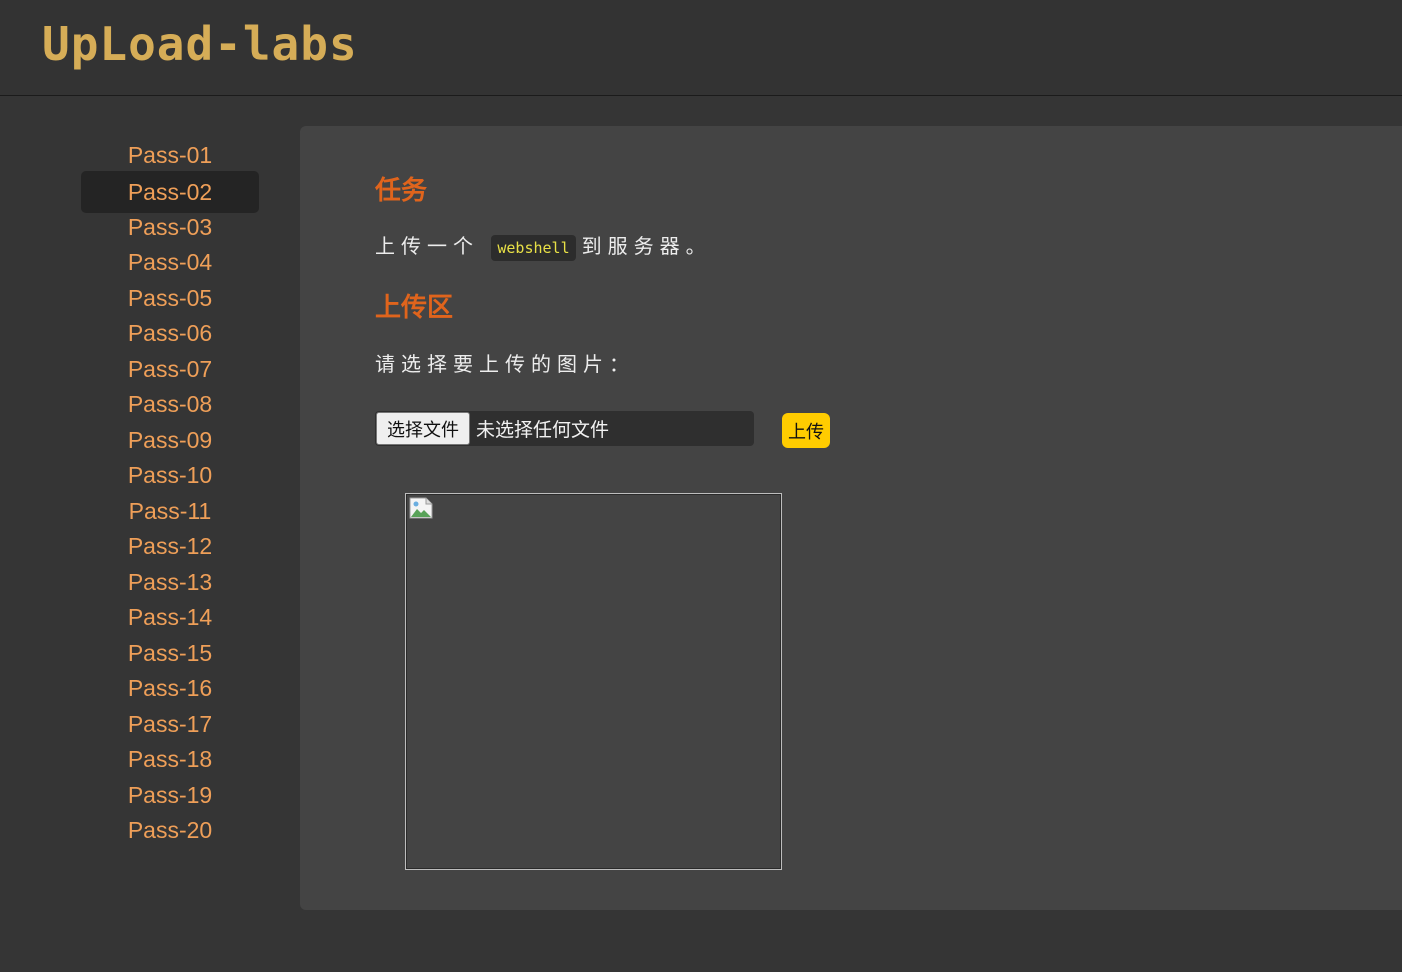 The image size is (1402, 972). What do you see at coordinates (170, 441) in the screenshot?
I see `sidebar-item-pass-09: Pass-09` at bounding box center [170, 441].